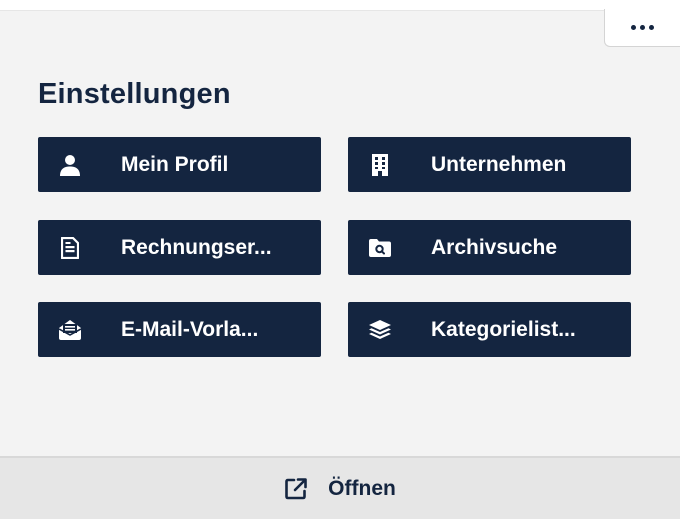 The height and width of the screenshot is (519, 680). Describe the element at coordinates (296, 489) in the screenshot. I see `external-link-icon` at that location.